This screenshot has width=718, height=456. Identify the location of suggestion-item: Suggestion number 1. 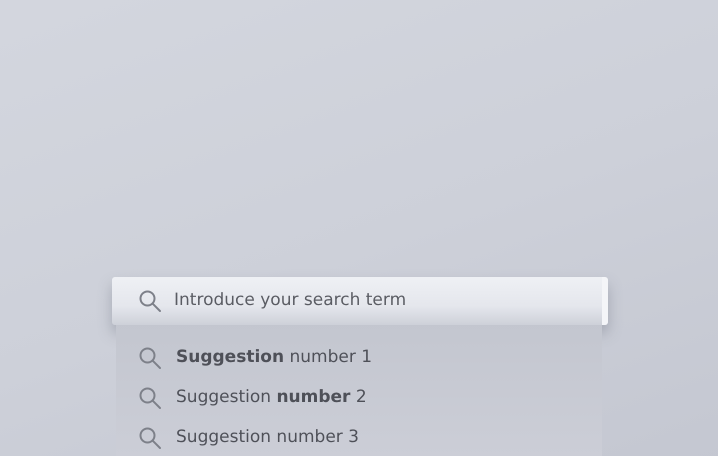
(370, 358).